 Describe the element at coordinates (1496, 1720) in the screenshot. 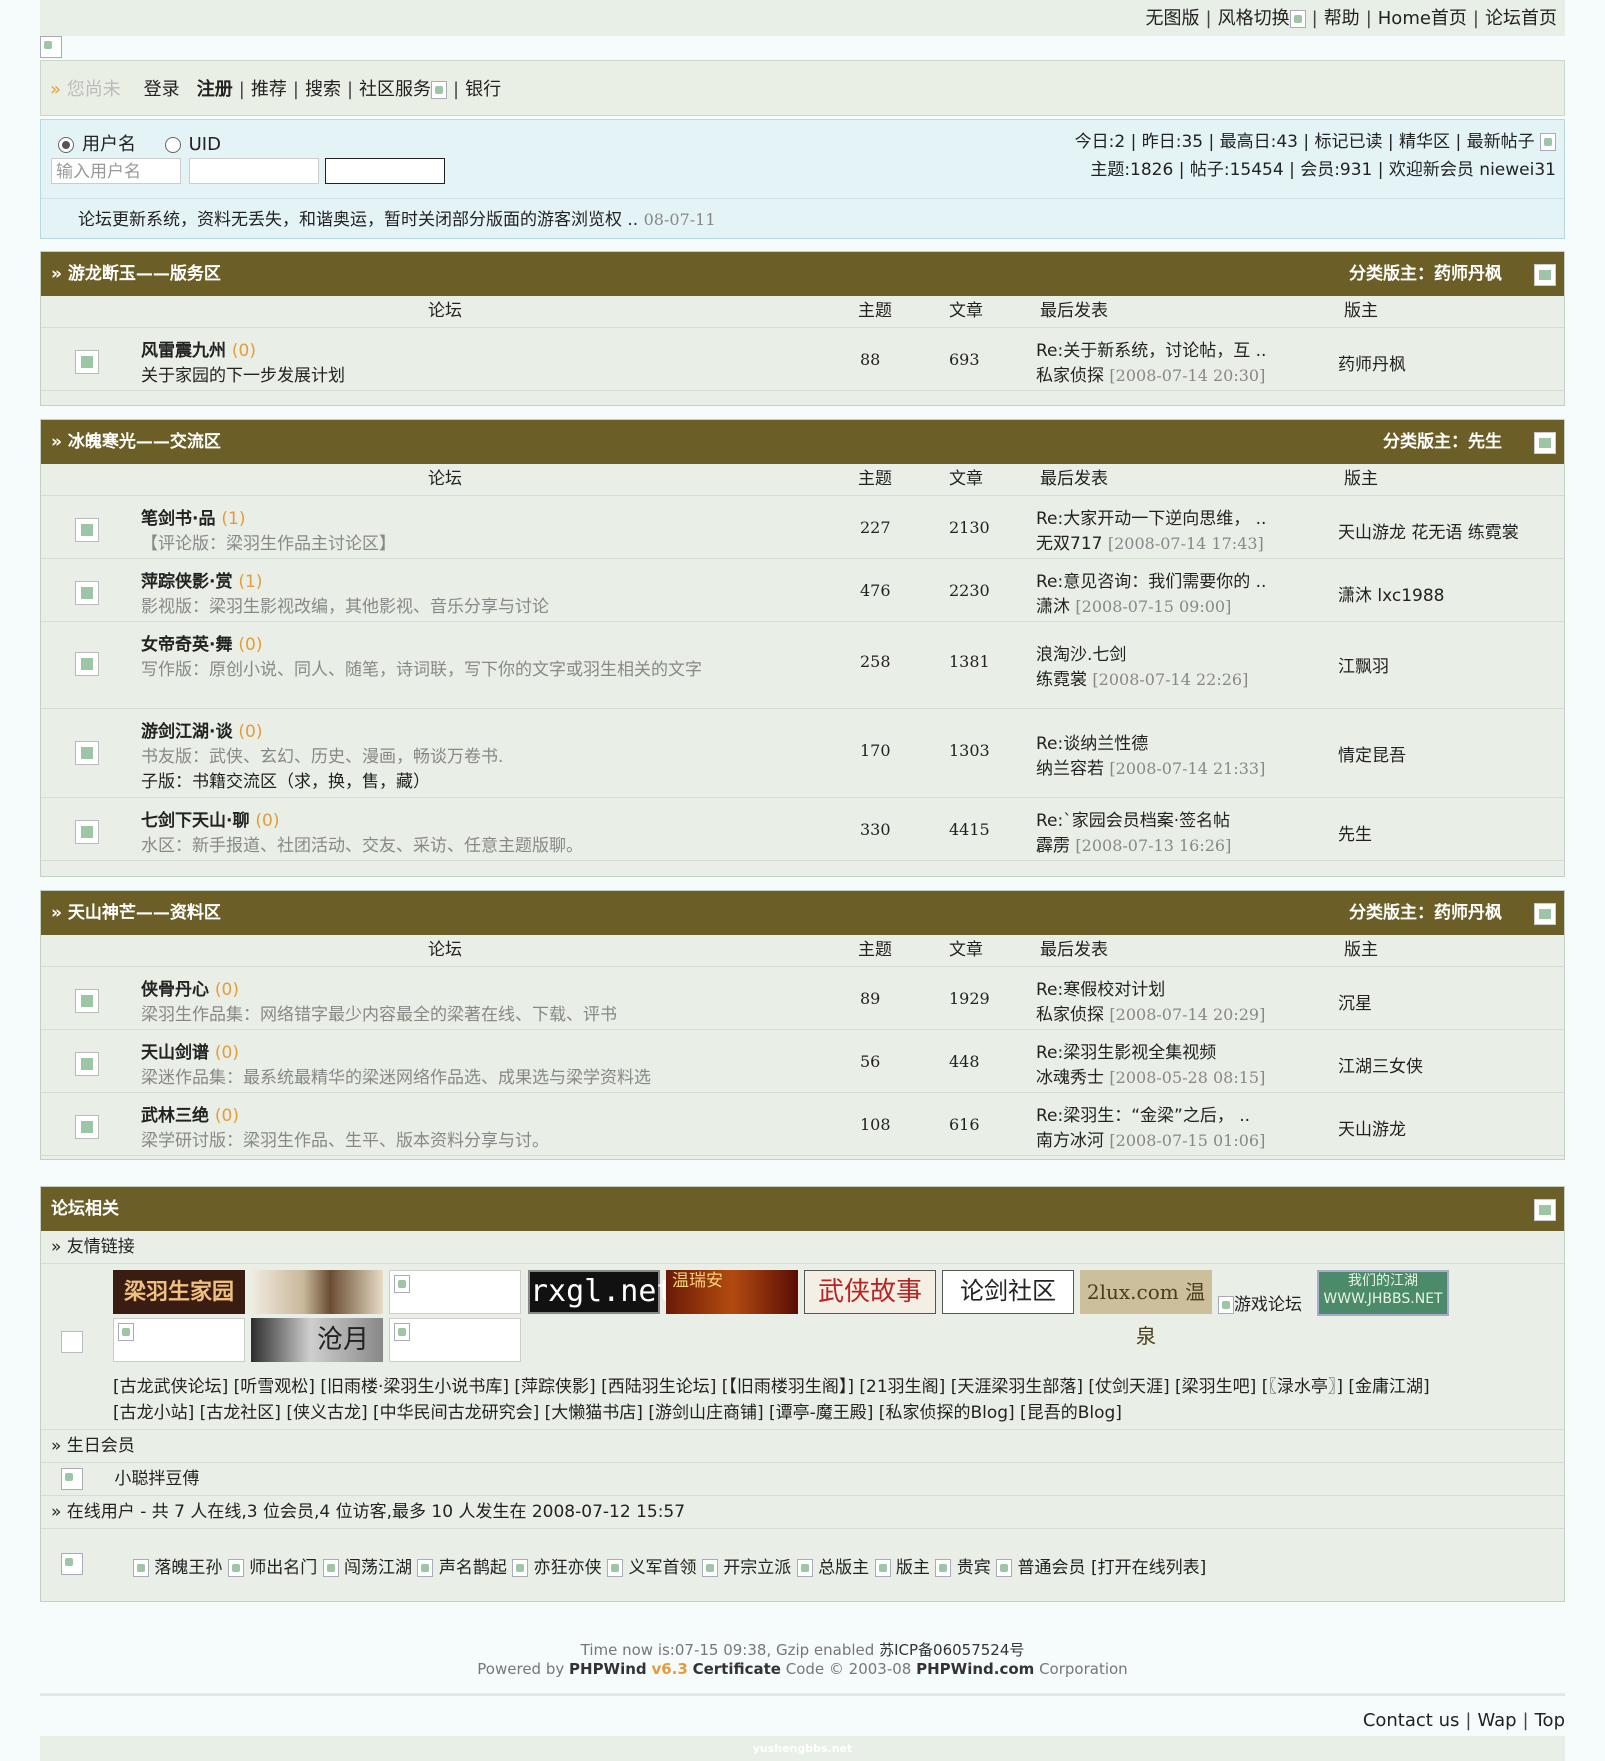

I see `wap-link: Wap` at that location.